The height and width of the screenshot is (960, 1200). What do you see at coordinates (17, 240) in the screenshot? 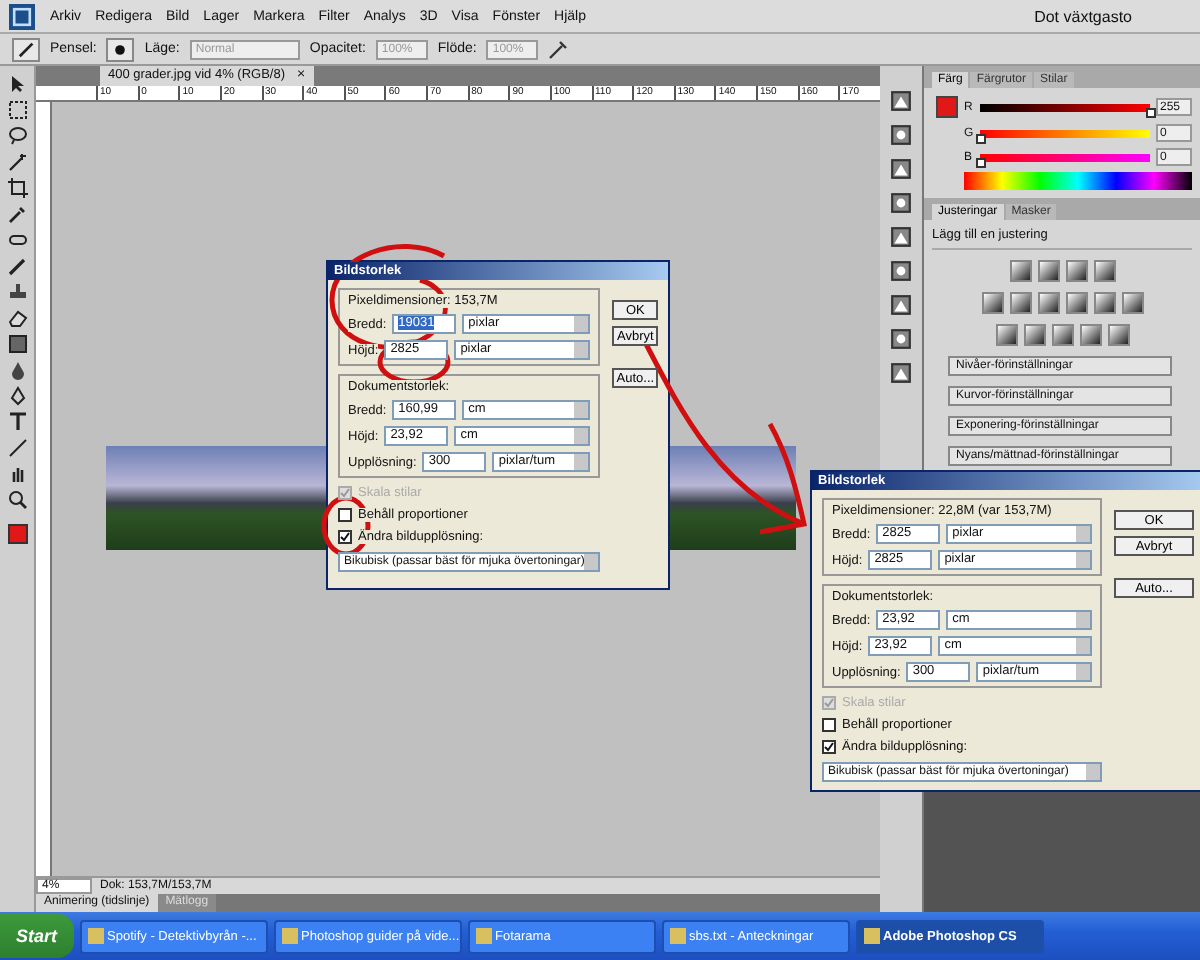
I see `bandage-icon` at bounding box center [17, 240].